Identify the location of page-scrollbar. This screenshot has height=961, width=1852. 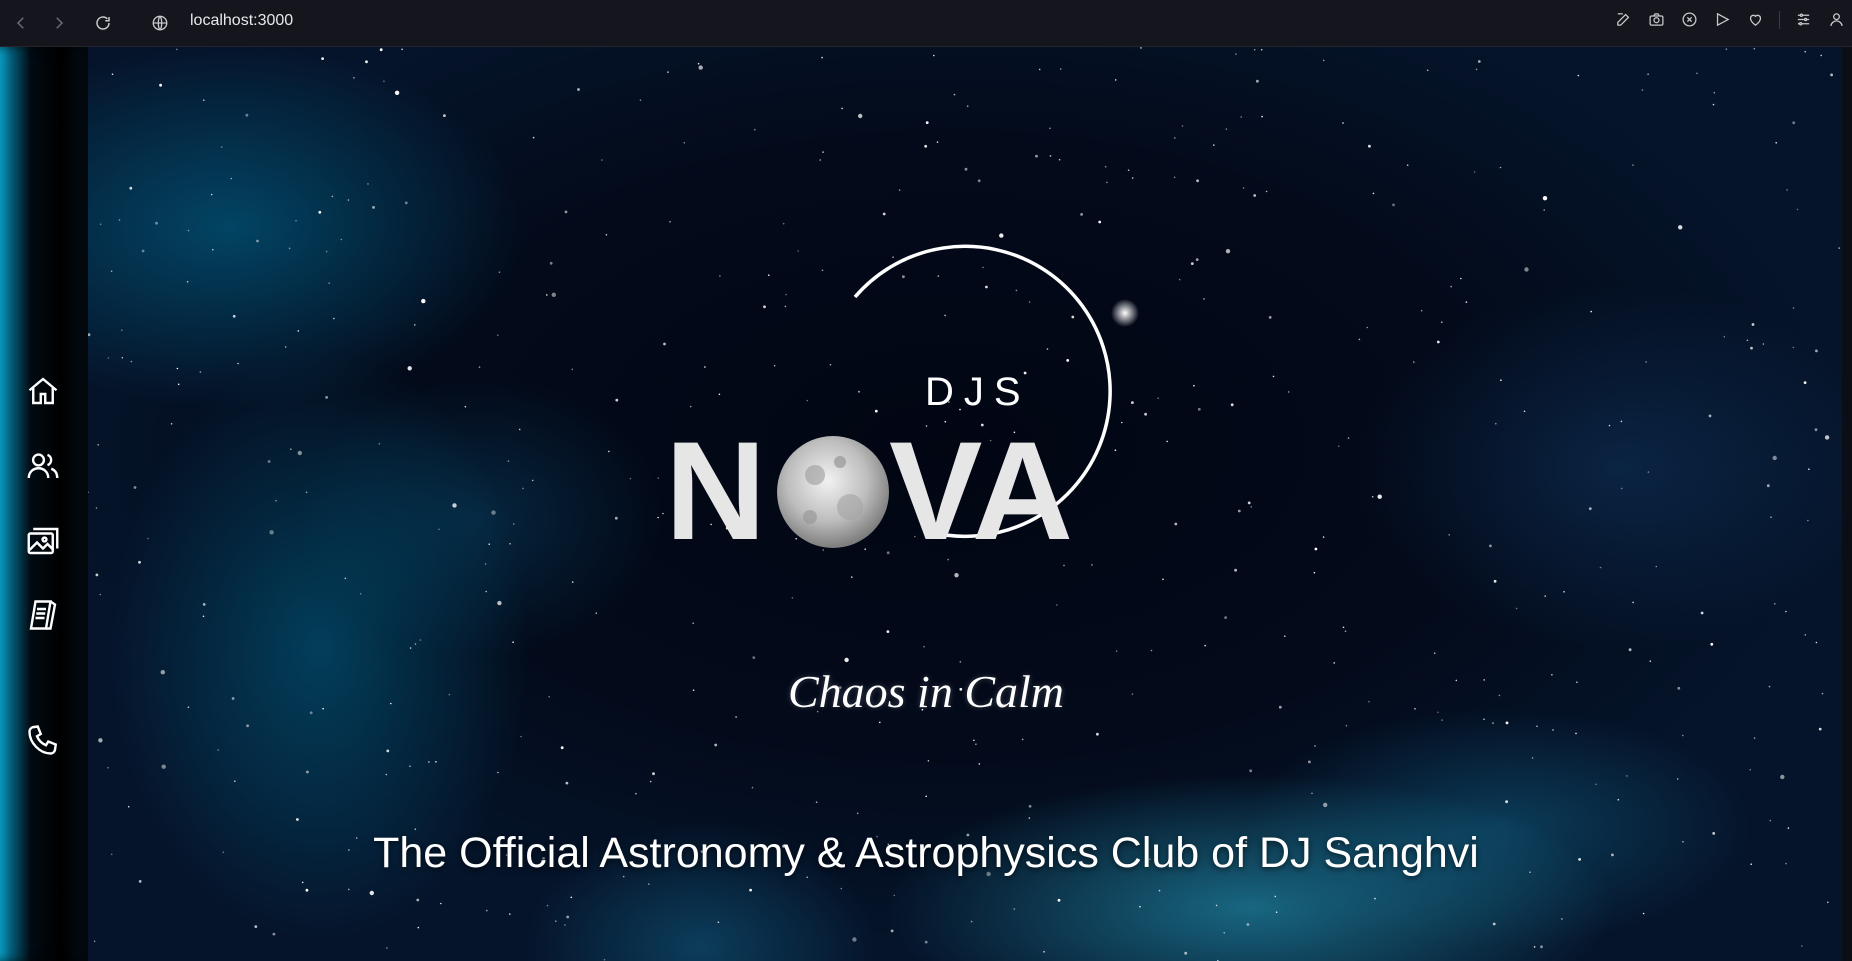
(1847, 504).